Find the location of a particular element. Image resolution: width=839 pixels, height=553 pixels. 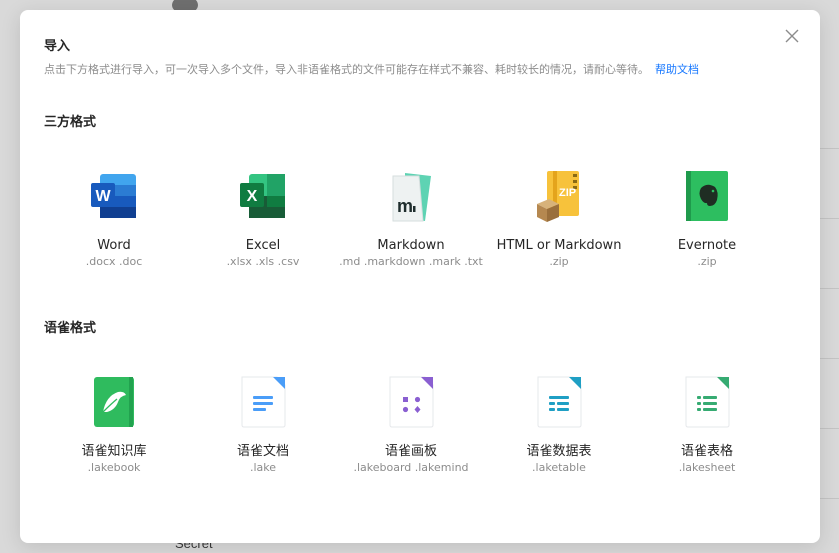

item-ext: .lakebook is located at coordinates (114, 467).